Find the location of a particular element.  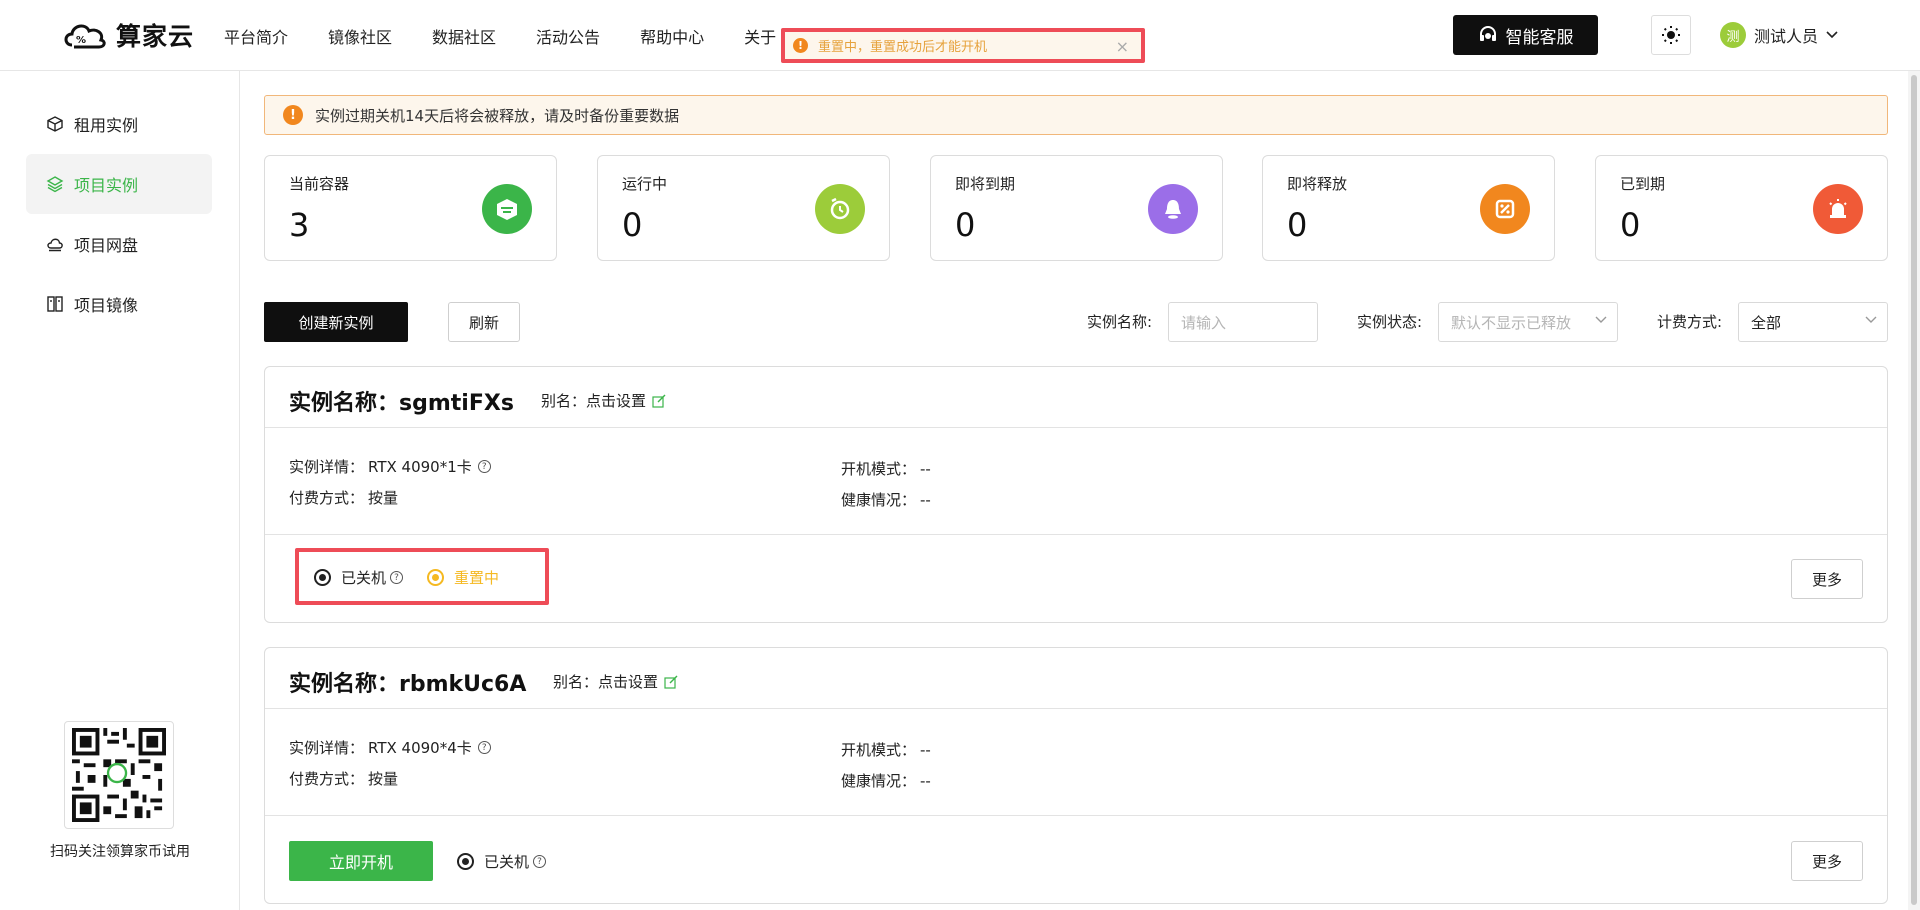

payment-method: 付费方式： 按量 is located at coordinates (343, 497).